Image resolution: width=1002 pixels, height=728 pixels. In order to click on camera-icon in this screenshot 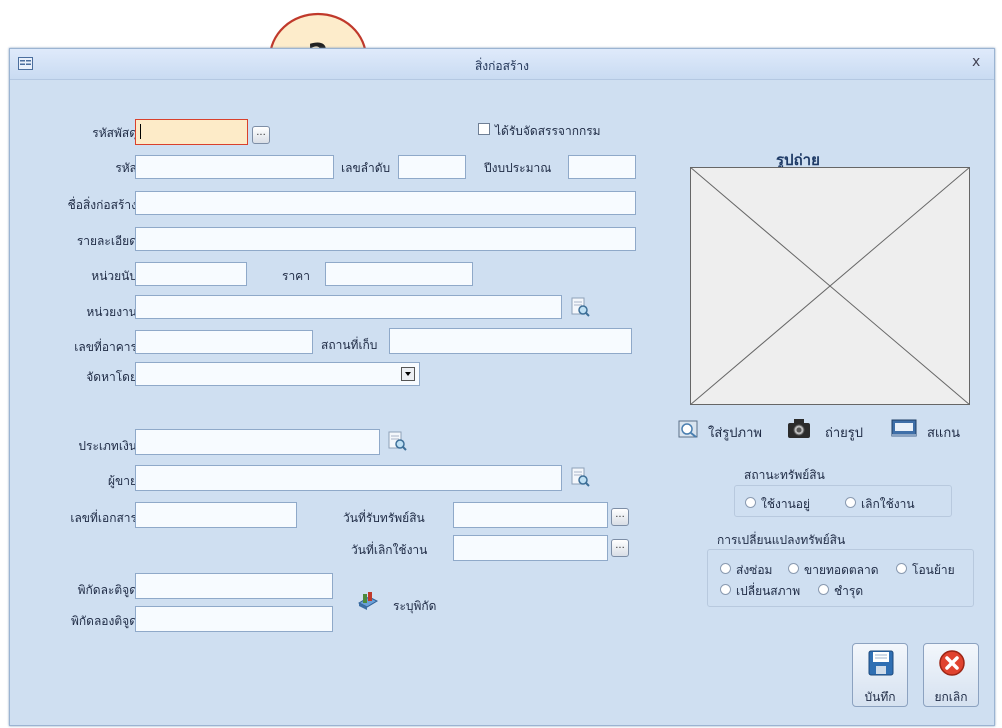, I will do `click(799, 428)`.